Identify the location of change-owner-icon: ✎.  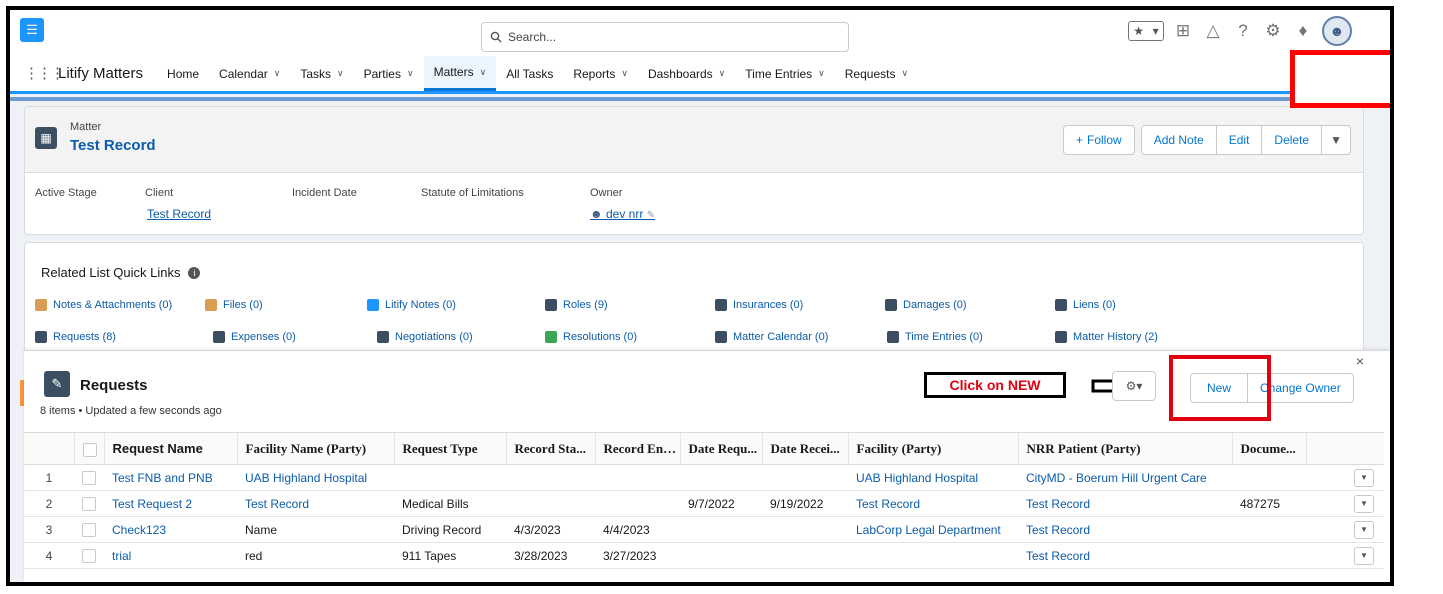
(651, 215).